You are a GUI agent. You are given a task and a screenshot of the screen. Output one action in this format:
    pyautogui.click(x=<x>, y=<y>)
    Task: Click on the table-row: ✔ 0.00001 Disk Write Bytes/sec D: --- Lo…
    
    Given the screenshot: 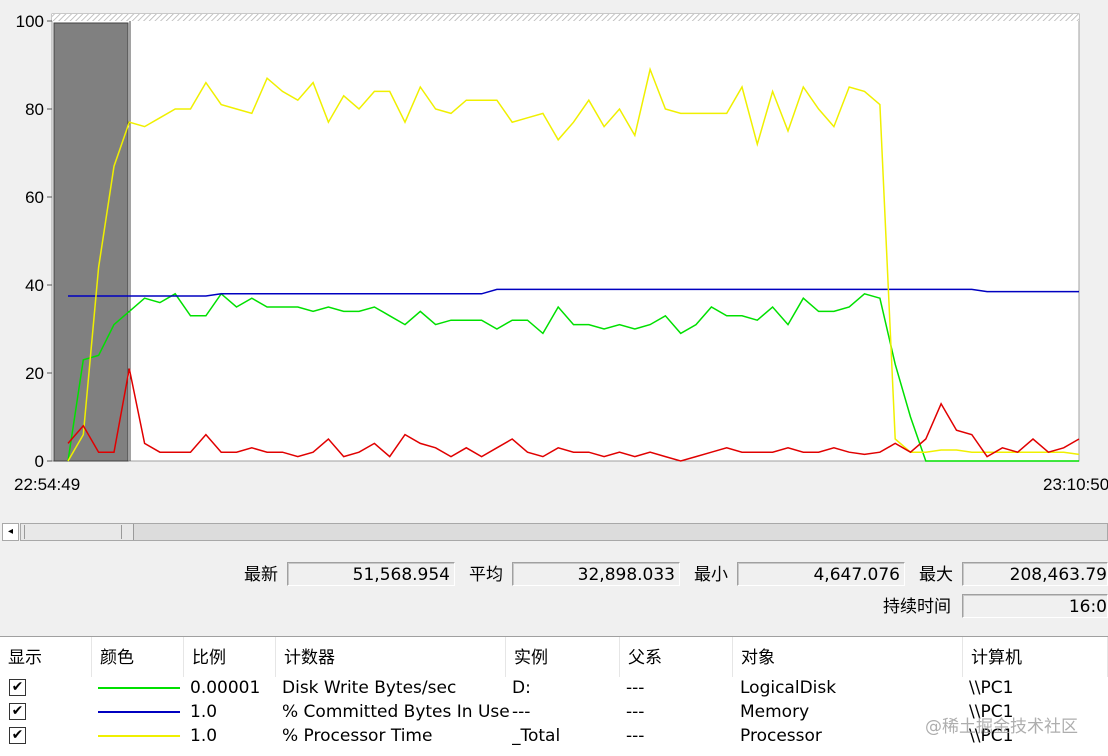 What is the action you would take?
    pyautogui.click(x=554, y=688)
    